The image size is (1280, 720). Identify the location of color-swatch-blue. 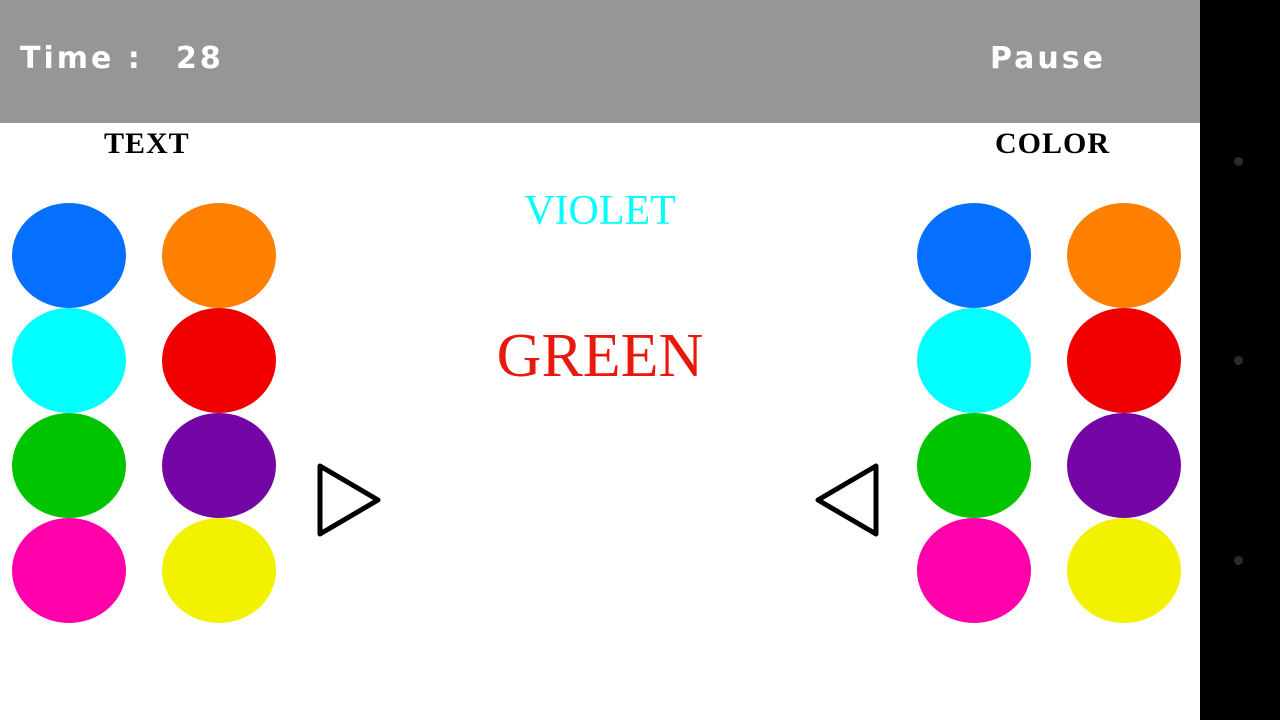
(974, 255).